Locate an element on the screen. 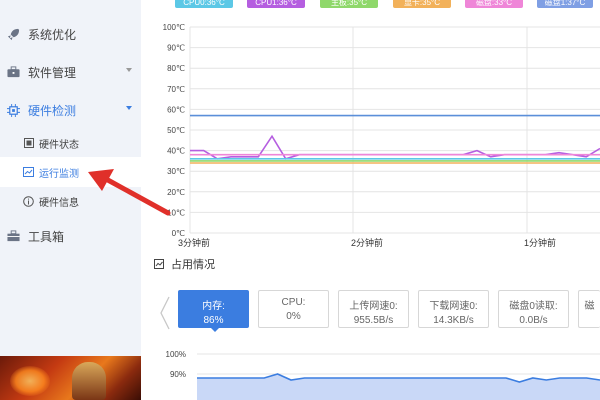 Image resolution: width=600 pixels, height=400 pixels. legend-item: CPU1:36°C is located at coordinates (276, 4).